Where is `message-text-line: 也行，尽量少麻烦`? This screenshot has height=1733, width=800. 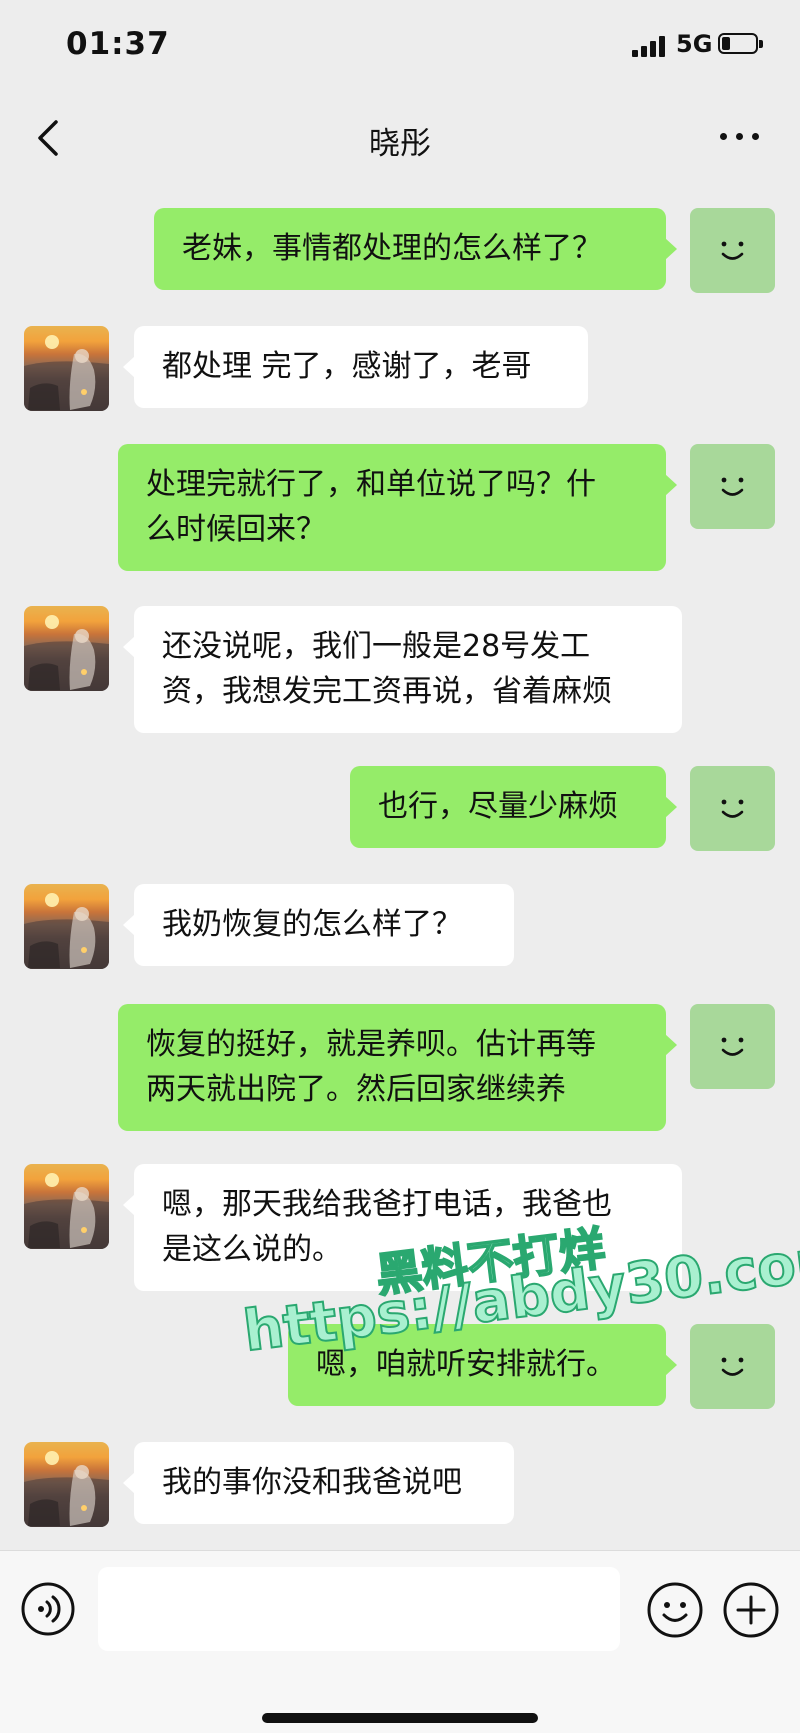
message-text-line: 也行，尽量少麻烦 is located at coordinates (498, 806).